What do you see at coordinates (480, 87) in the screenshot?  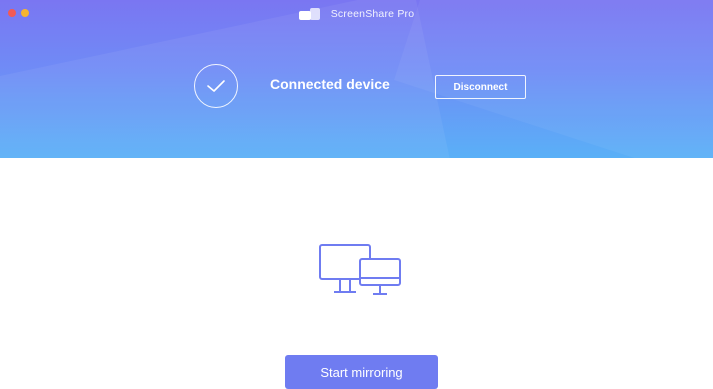 I see `disconnect-button: Disconnect` at bounding box center [480, 87].